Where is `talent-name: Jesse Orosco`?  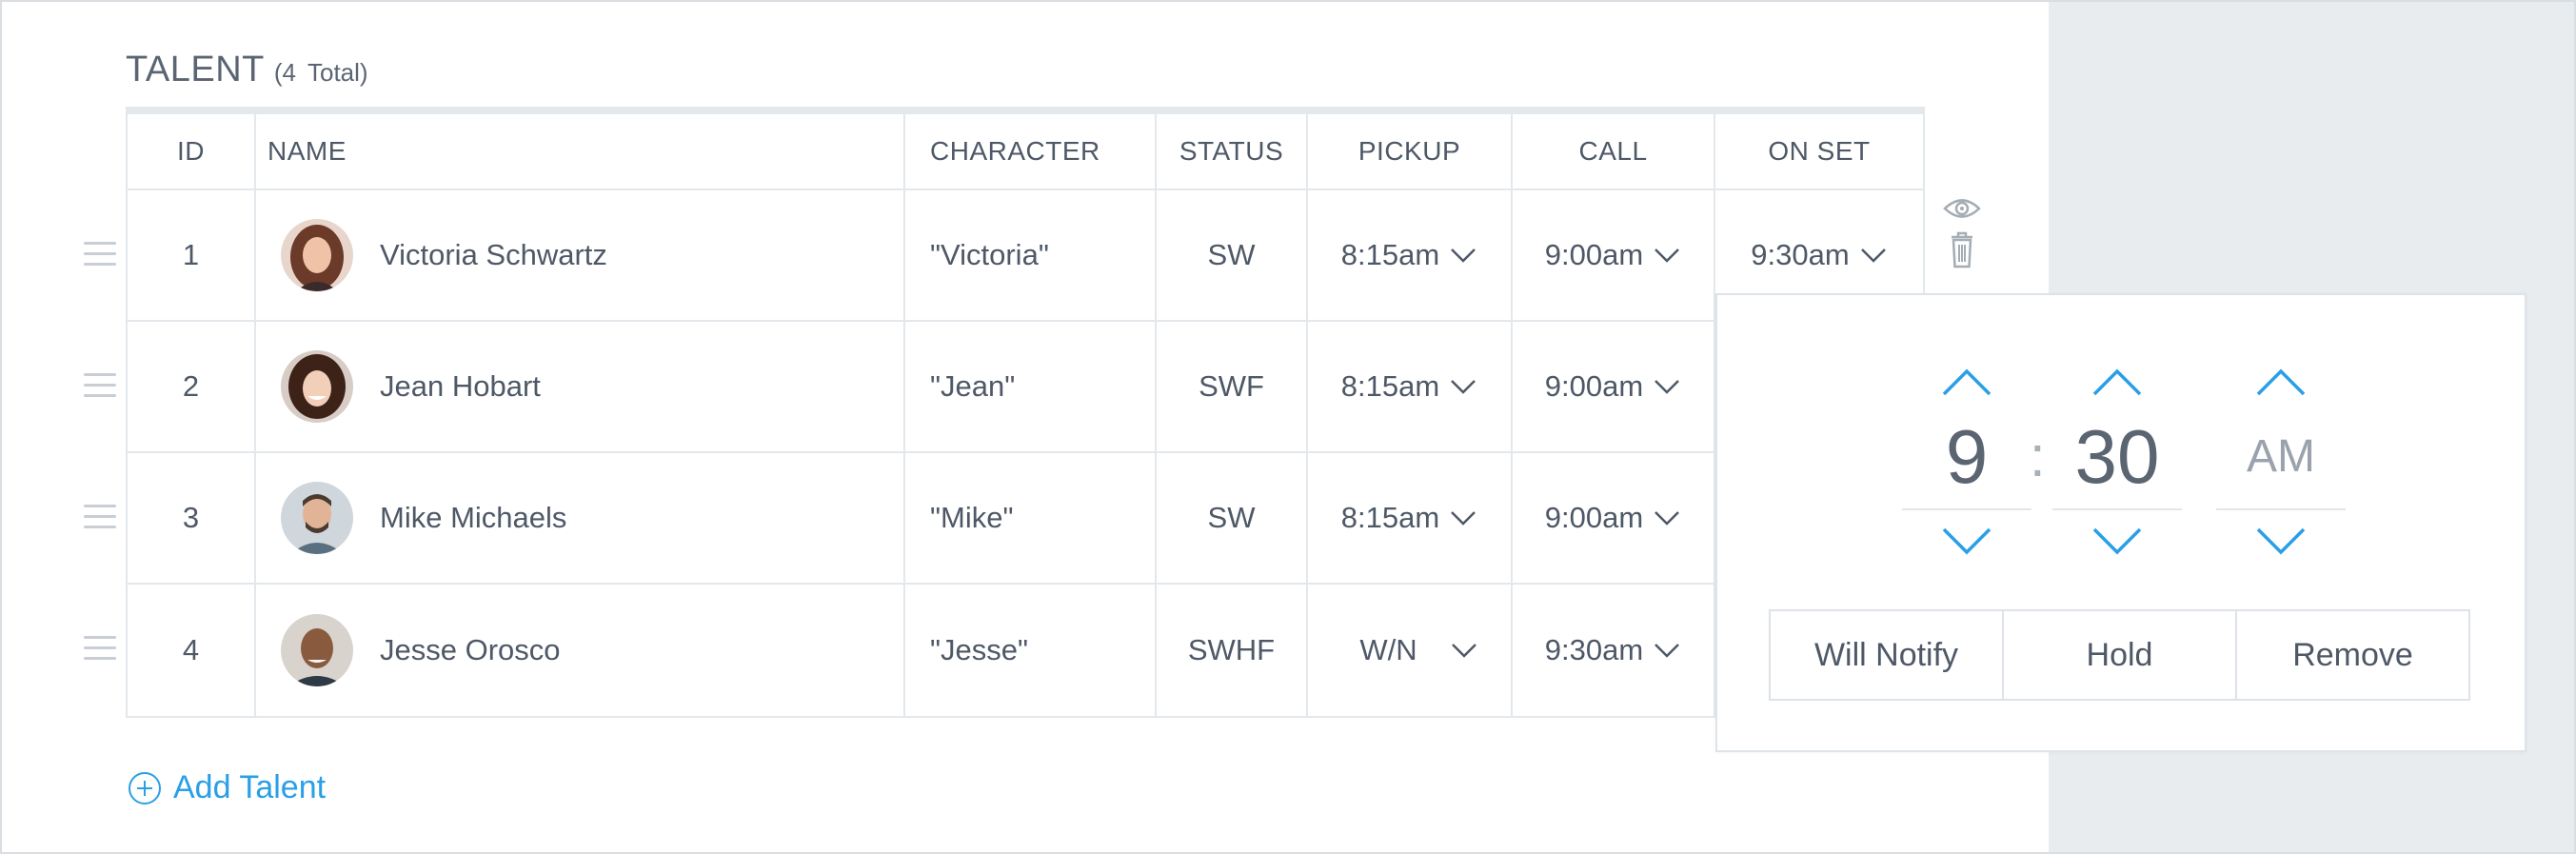 talent-name: Jesse Orosco is located at coordinates (470, 650).